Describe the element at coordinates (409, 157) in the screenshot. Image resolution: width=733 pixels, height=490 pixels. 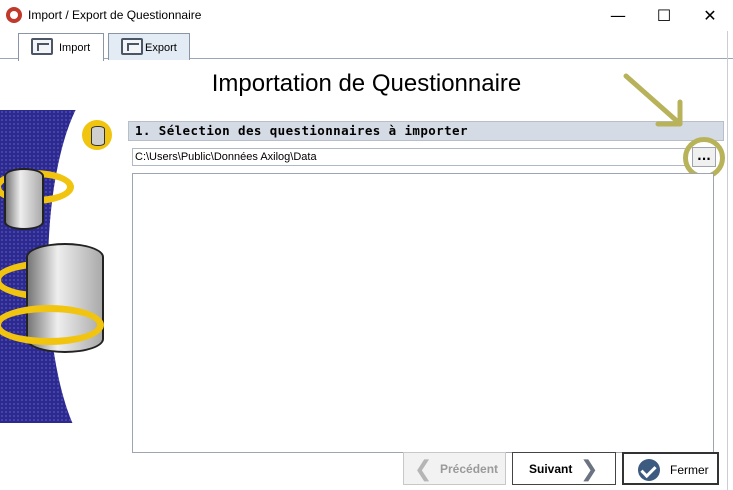
I see `path-input: C:\Users\Public\Données Axilog\Data` at that location.